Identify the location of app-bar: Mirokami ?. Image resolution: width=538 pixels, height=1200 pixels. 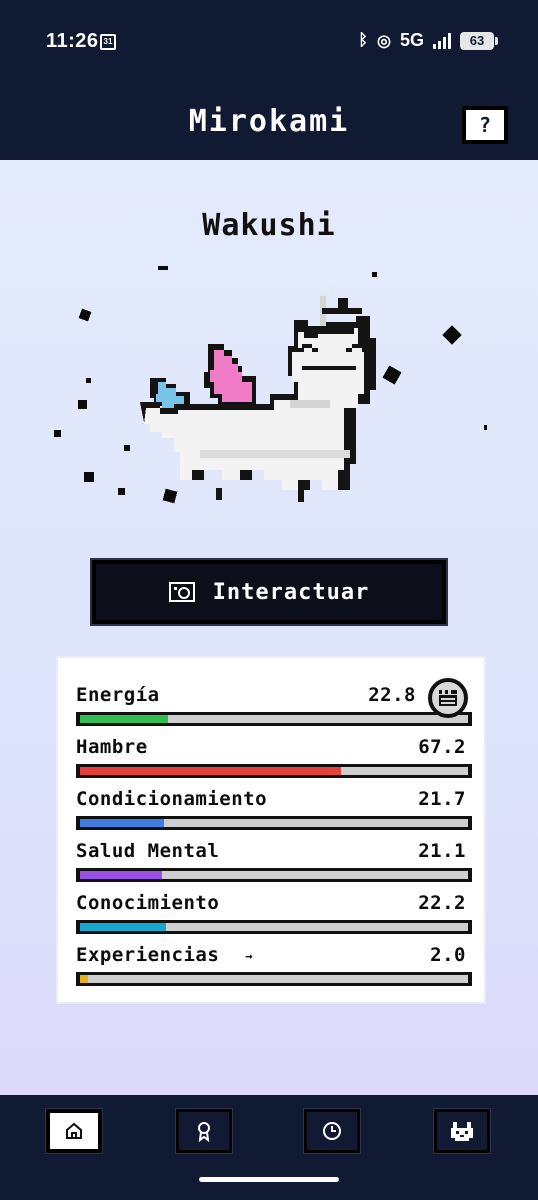
(269, 124).